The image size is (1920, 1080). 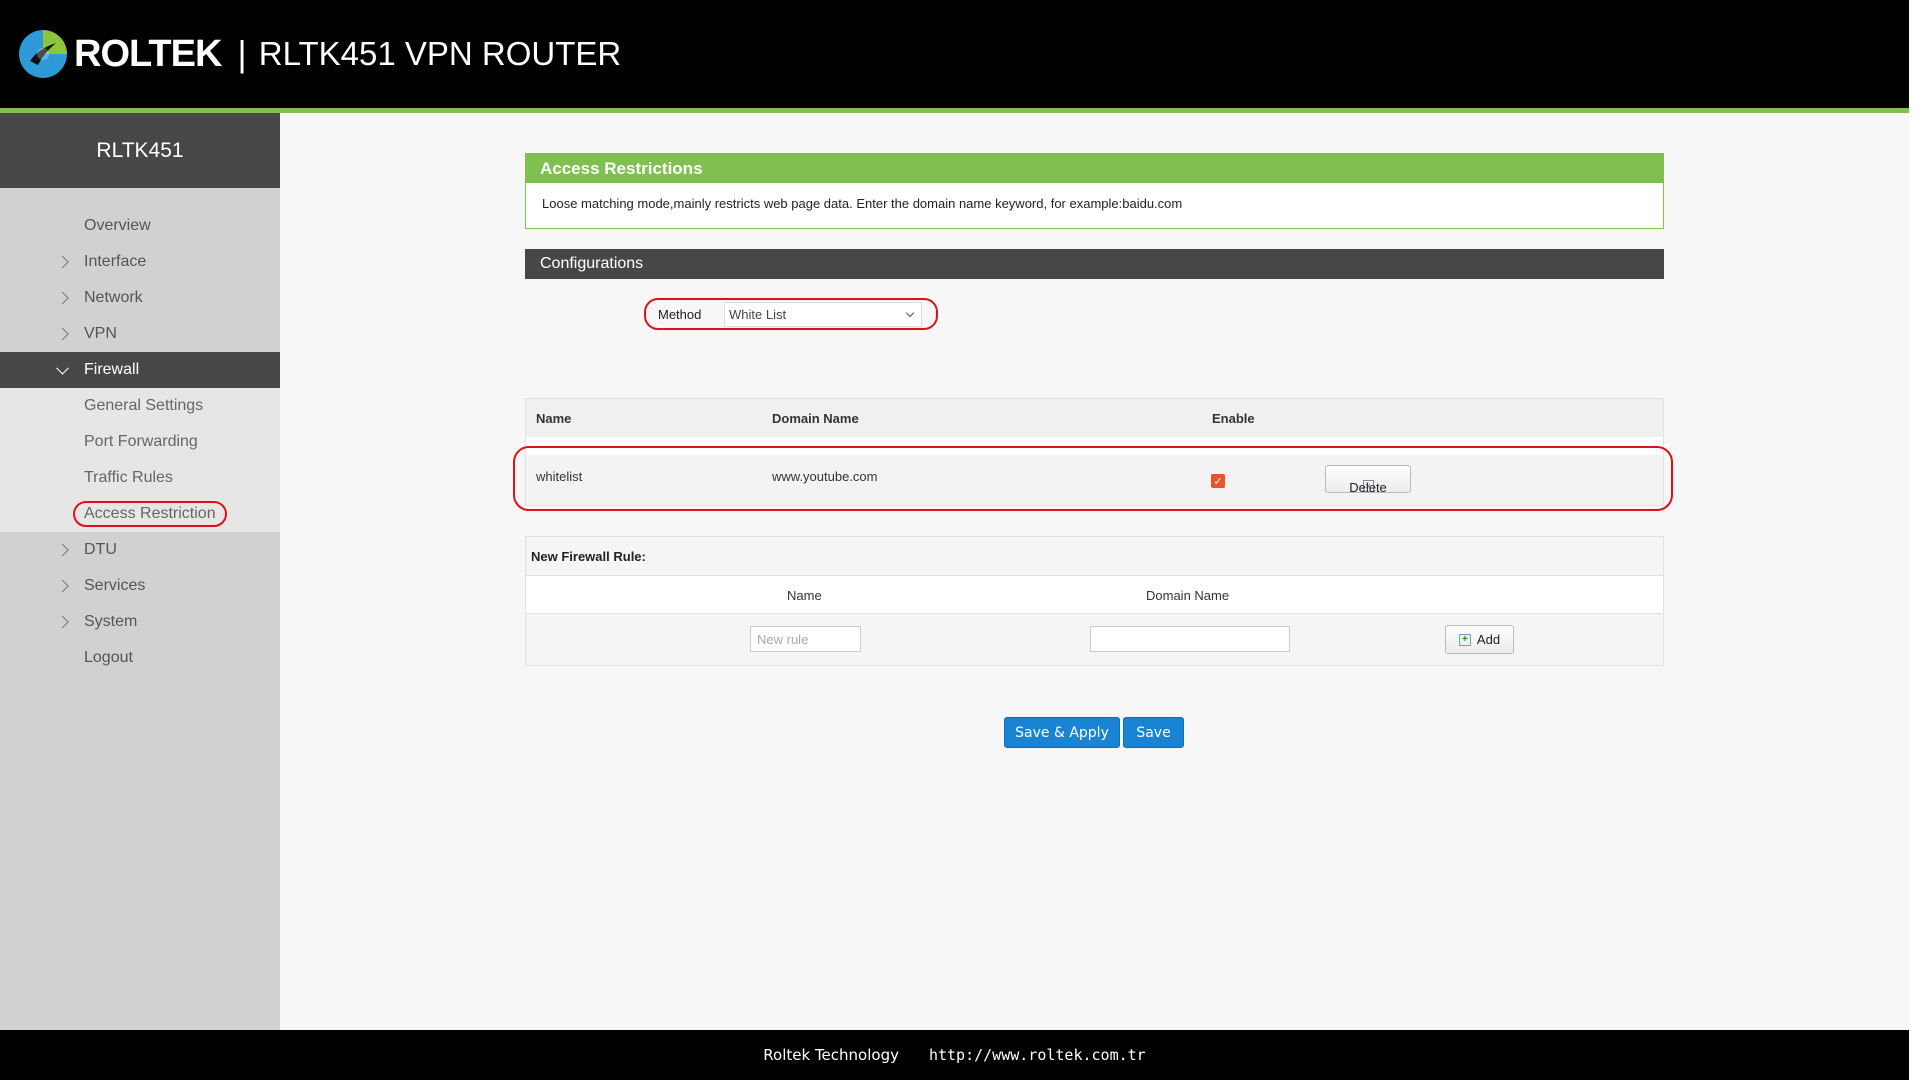 What do you see at coordinates (1190, 639) in the screenshot?
I see `new-rule-domain-input` at bounding box center [1190, 639].